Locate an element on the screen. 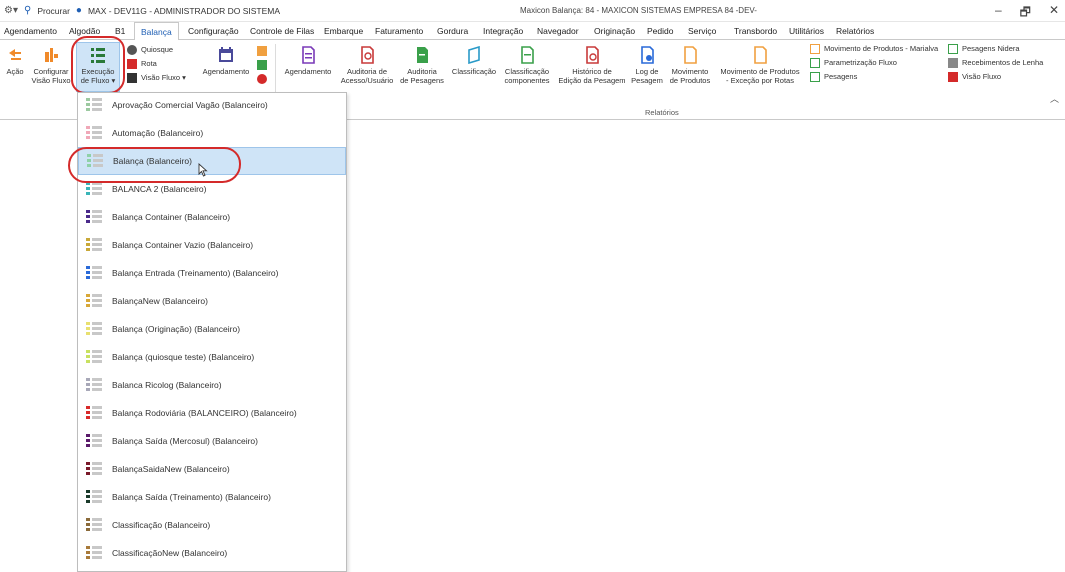 Image resolution: width=1065 pixels, height=572 pixels. menu-item: ClassificaçãoNew (Balanceiro) is located at coordinates (212, 553).